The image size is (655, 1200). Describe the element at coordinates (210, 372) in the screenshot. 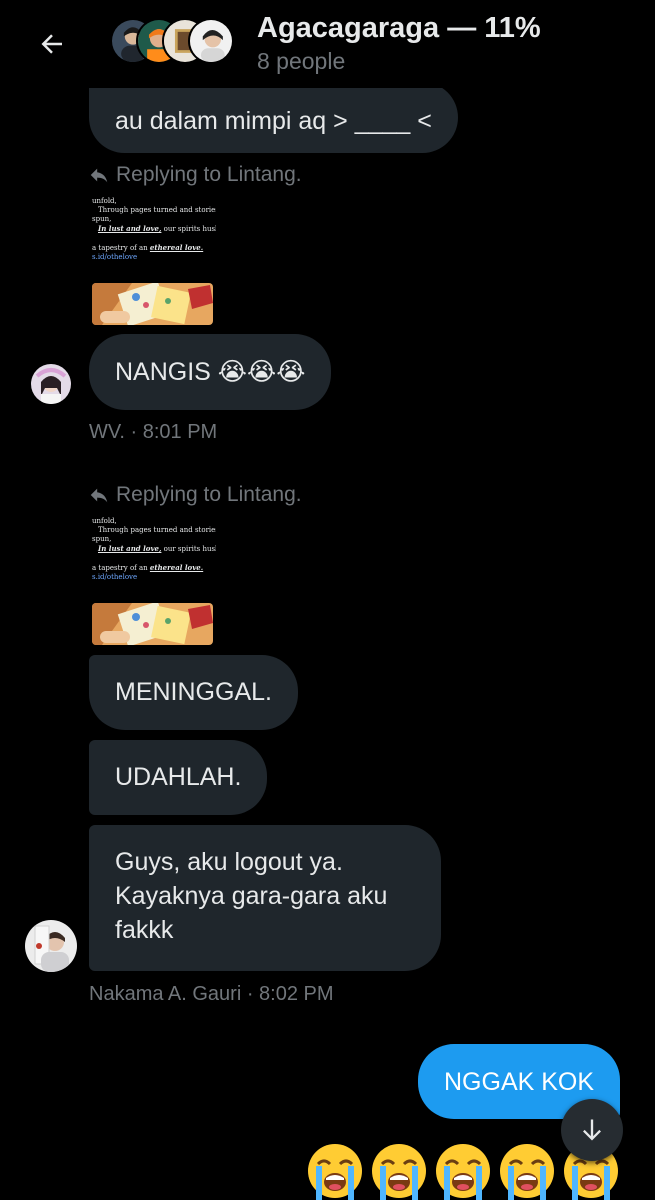

I see `message-bubble: NANGIS 😭😭😭` at that location.